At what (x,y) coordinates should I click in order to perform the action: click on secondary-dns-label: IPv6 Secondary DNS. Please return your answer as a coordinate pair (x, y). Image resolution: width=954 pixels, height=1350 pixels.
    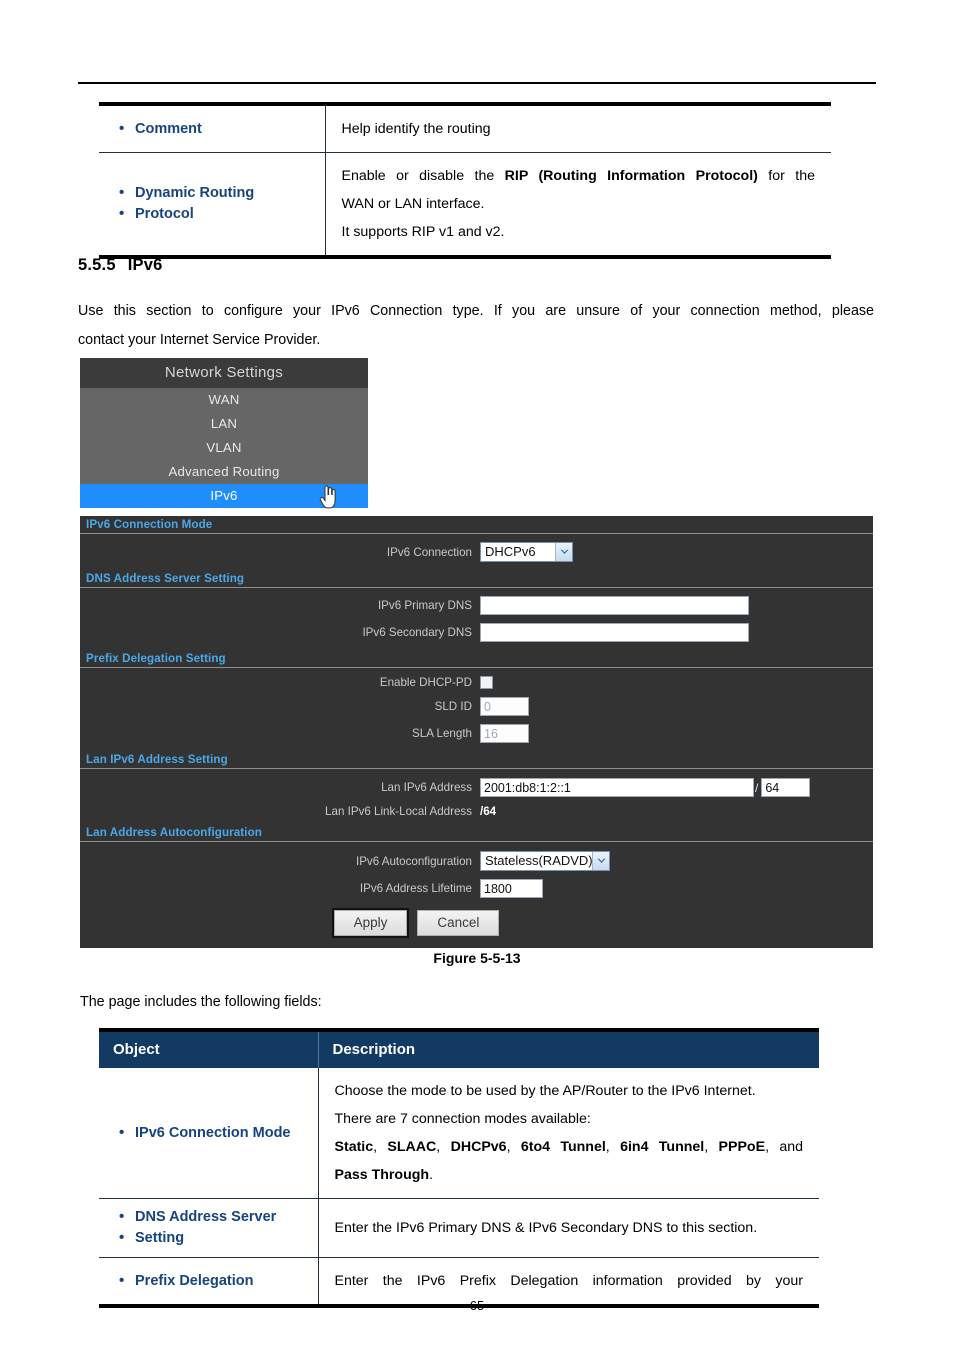
    Looking at the image, I should click on (417, 632).